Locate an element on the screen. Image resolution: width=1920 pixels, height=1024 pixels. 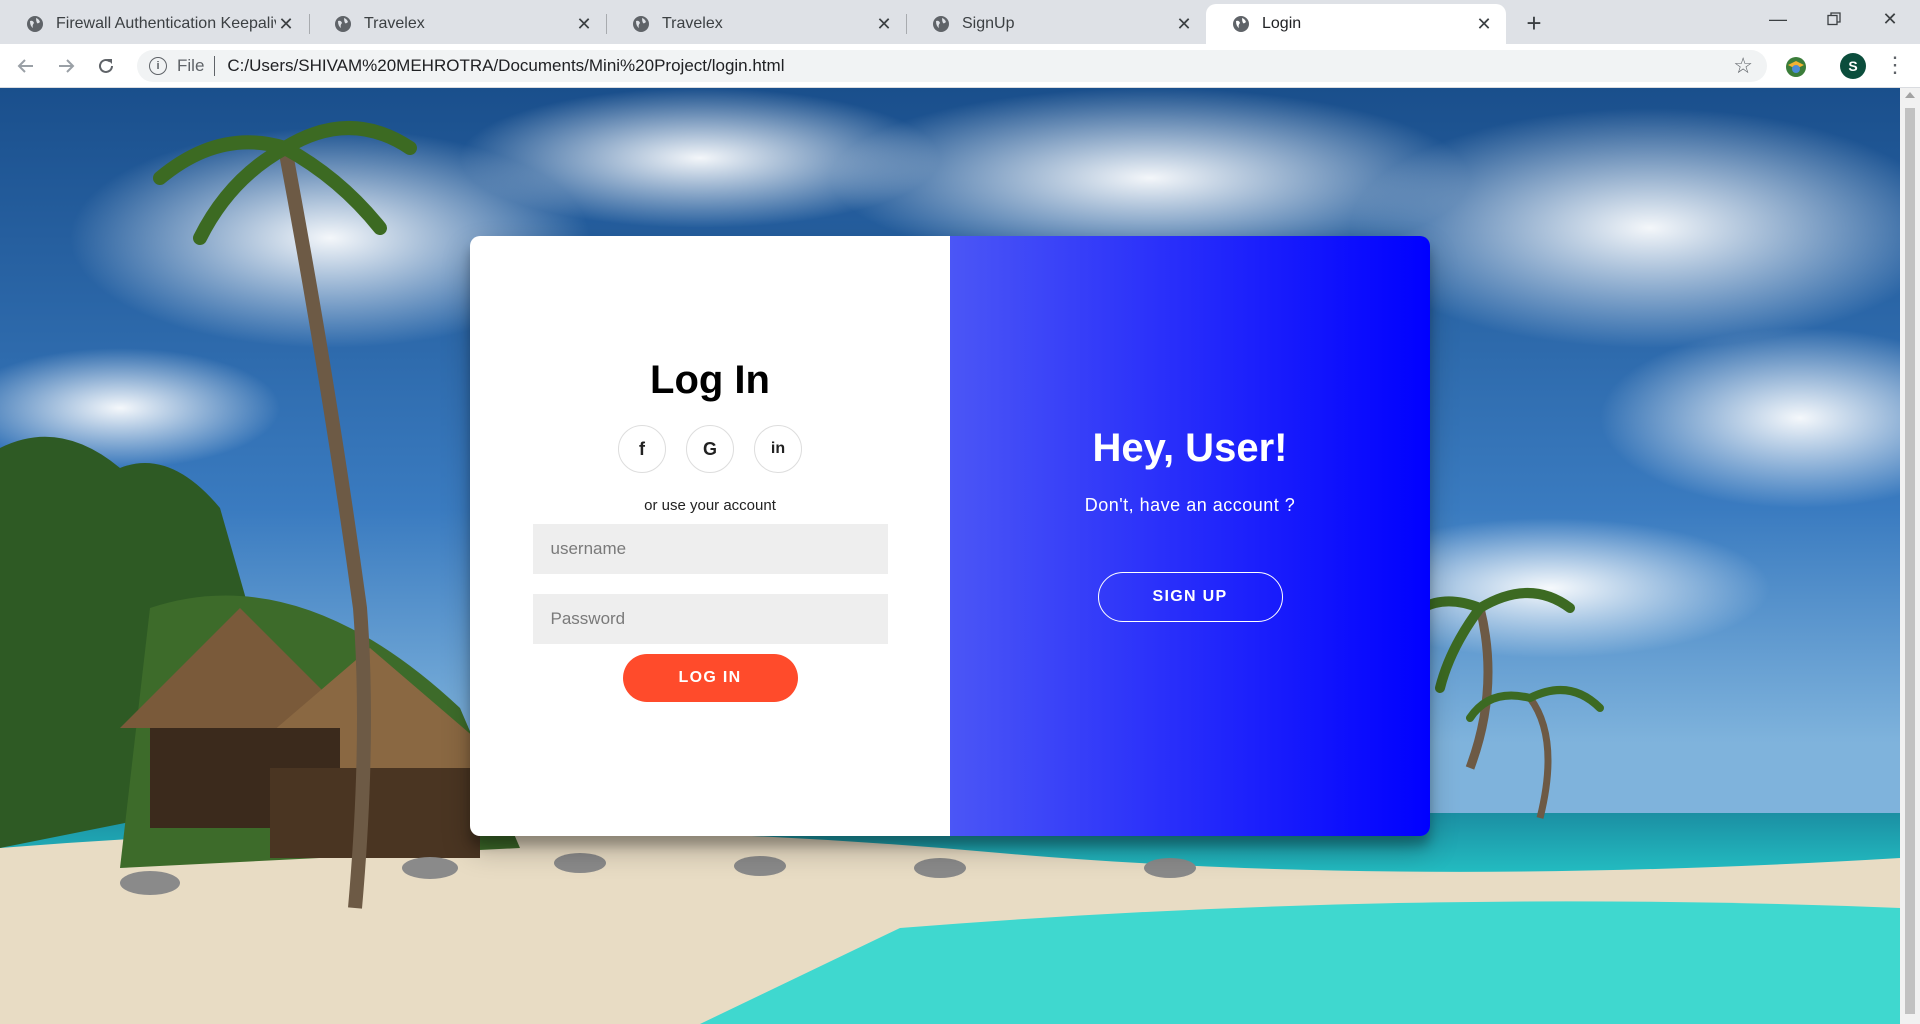
scrollbar-thumb is located at coordinates (1910, 561).